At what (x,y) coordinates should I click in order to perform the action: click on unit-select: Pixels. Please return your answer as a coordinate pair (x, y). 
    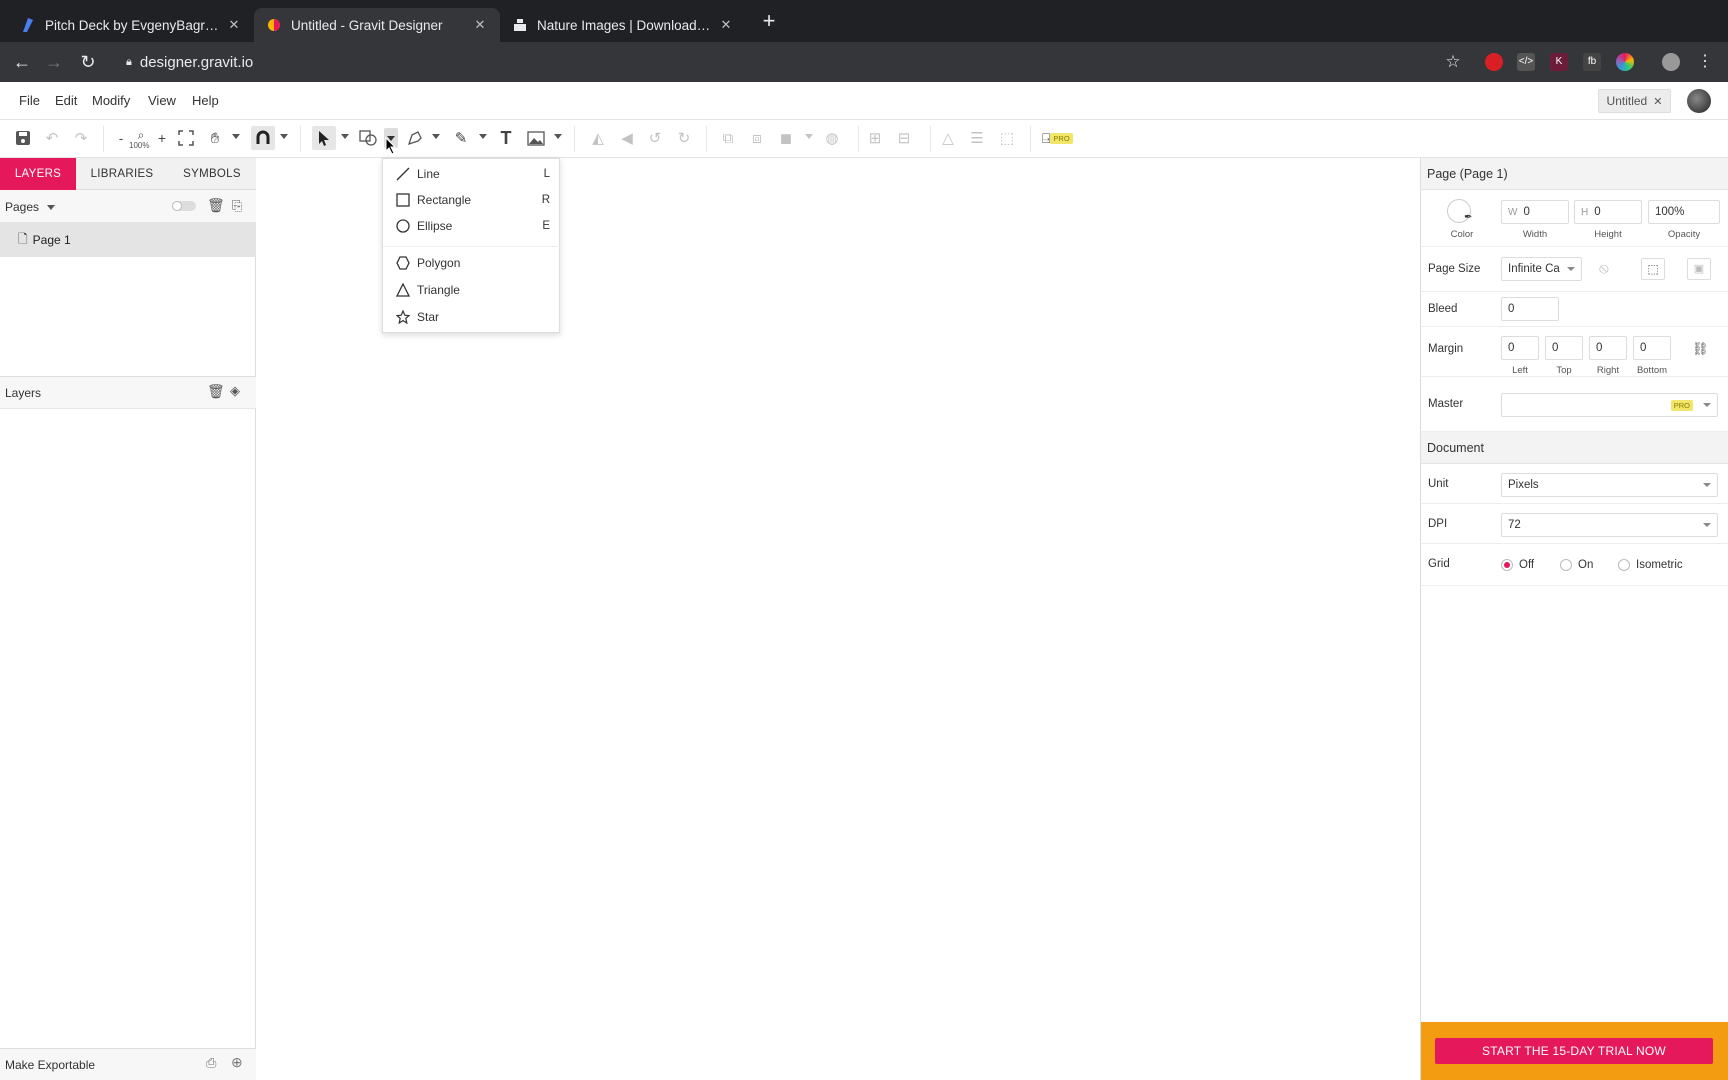
    Looking at the image, I should click on (1609, 485).